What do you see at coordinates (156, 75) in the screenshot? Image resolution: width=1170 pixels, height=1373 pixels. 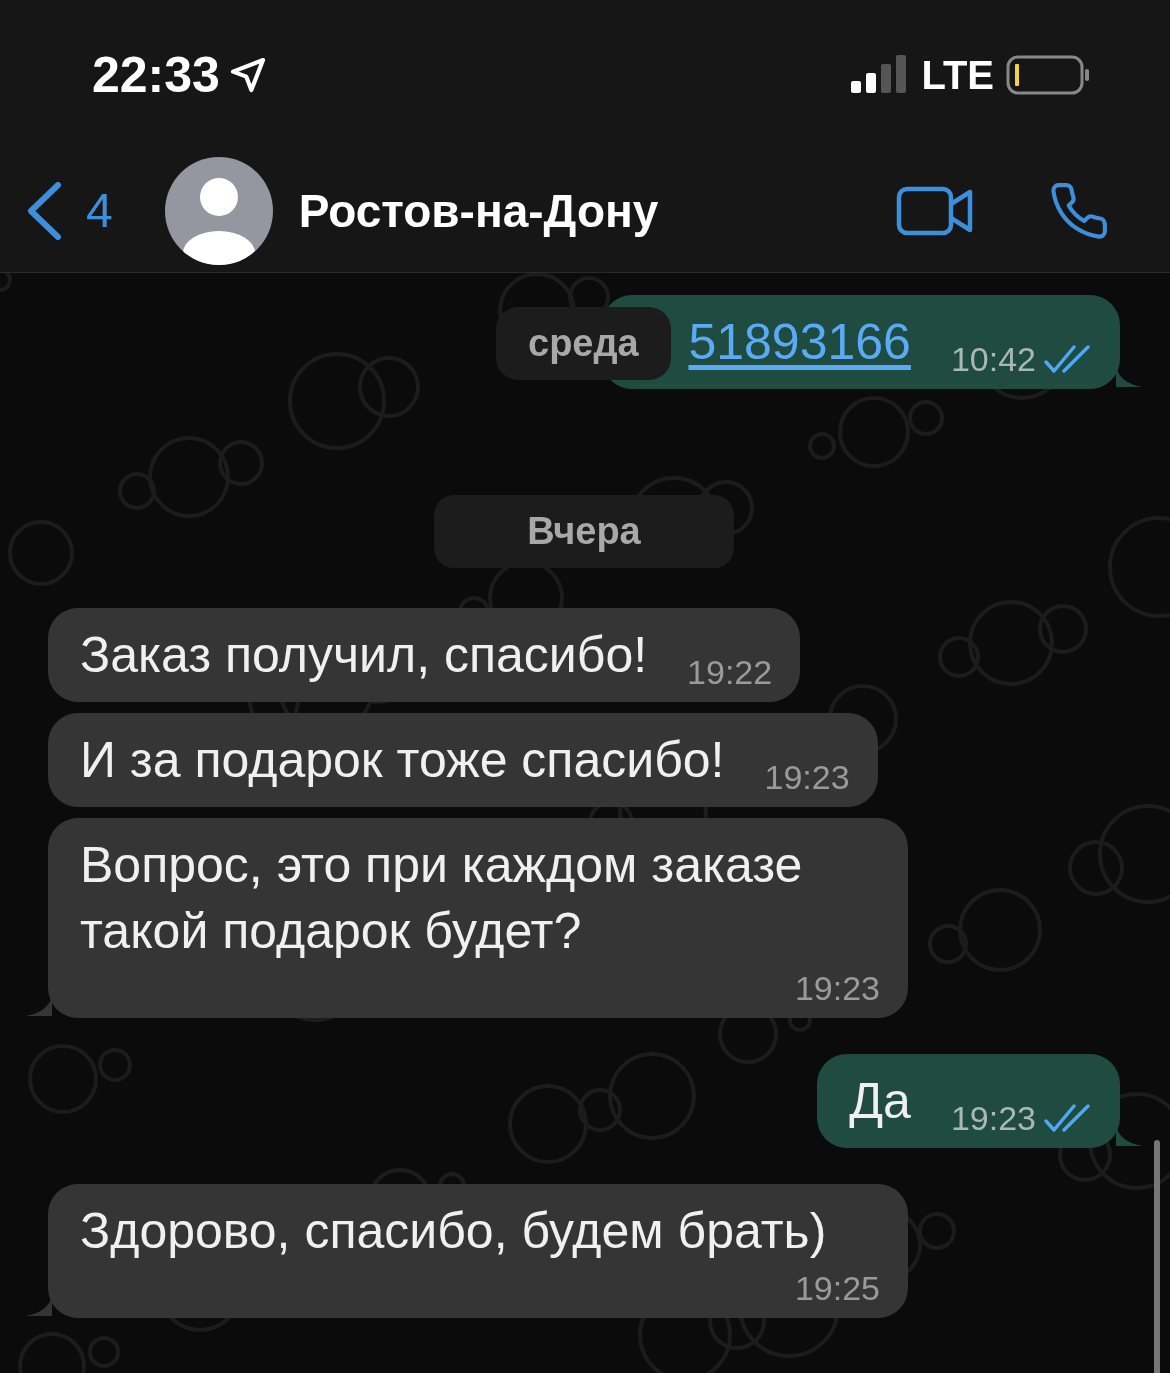 I see `clock-time: 22:33` at bounding box center [156, 75].